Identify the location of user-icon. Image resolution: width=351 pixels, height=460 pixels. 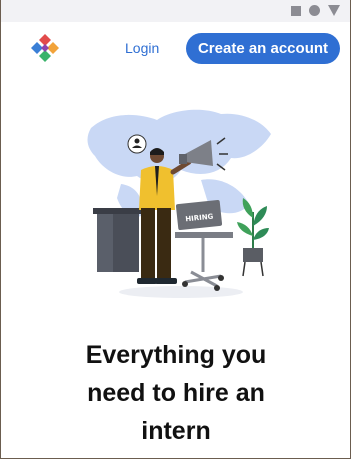
(137, 144).